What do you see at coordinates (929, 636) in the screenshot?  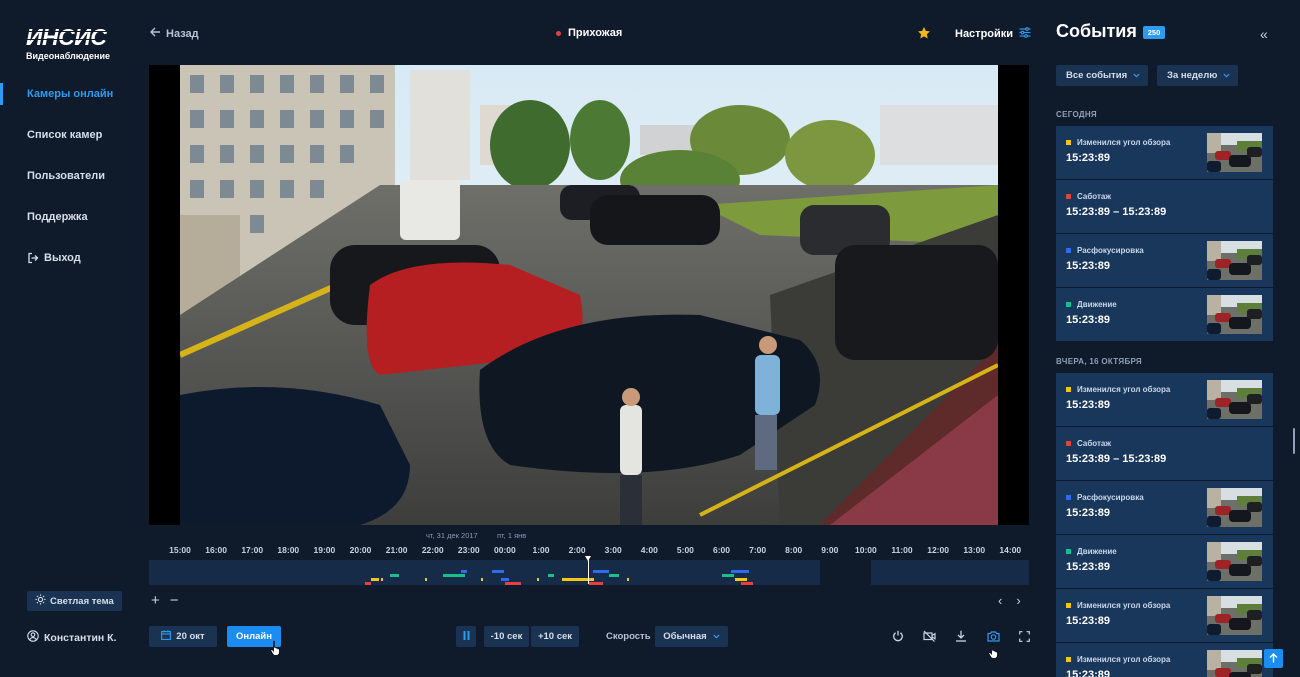 I see `camera-off-icon` at bounding box center [929, 636].